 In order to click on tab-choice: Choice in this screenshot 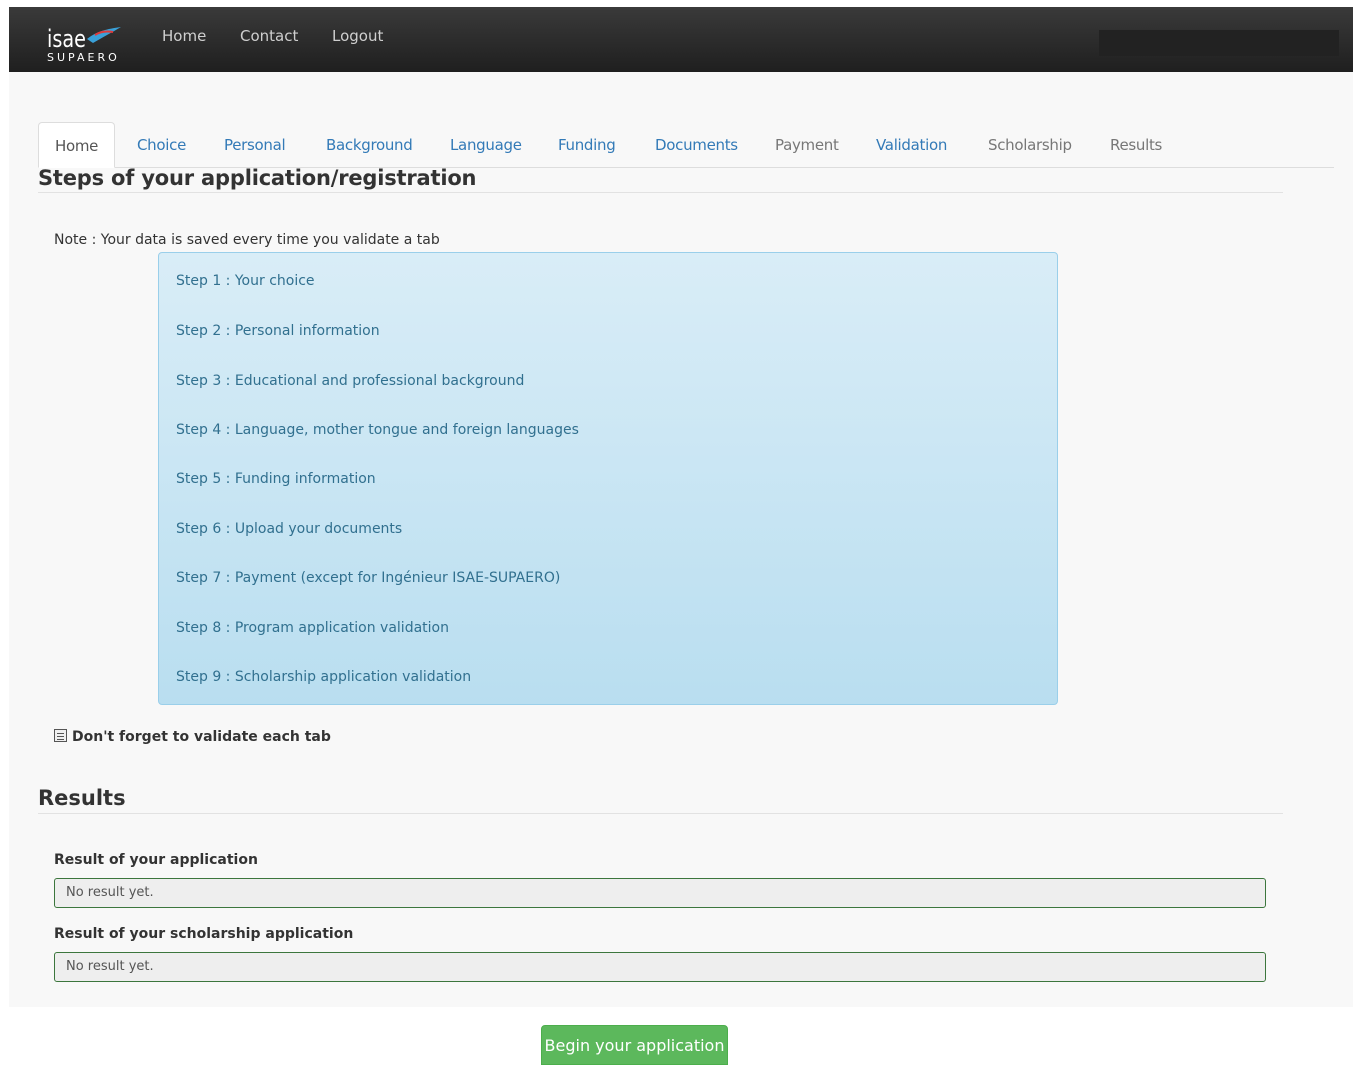, I will do `click(161, 145)`.